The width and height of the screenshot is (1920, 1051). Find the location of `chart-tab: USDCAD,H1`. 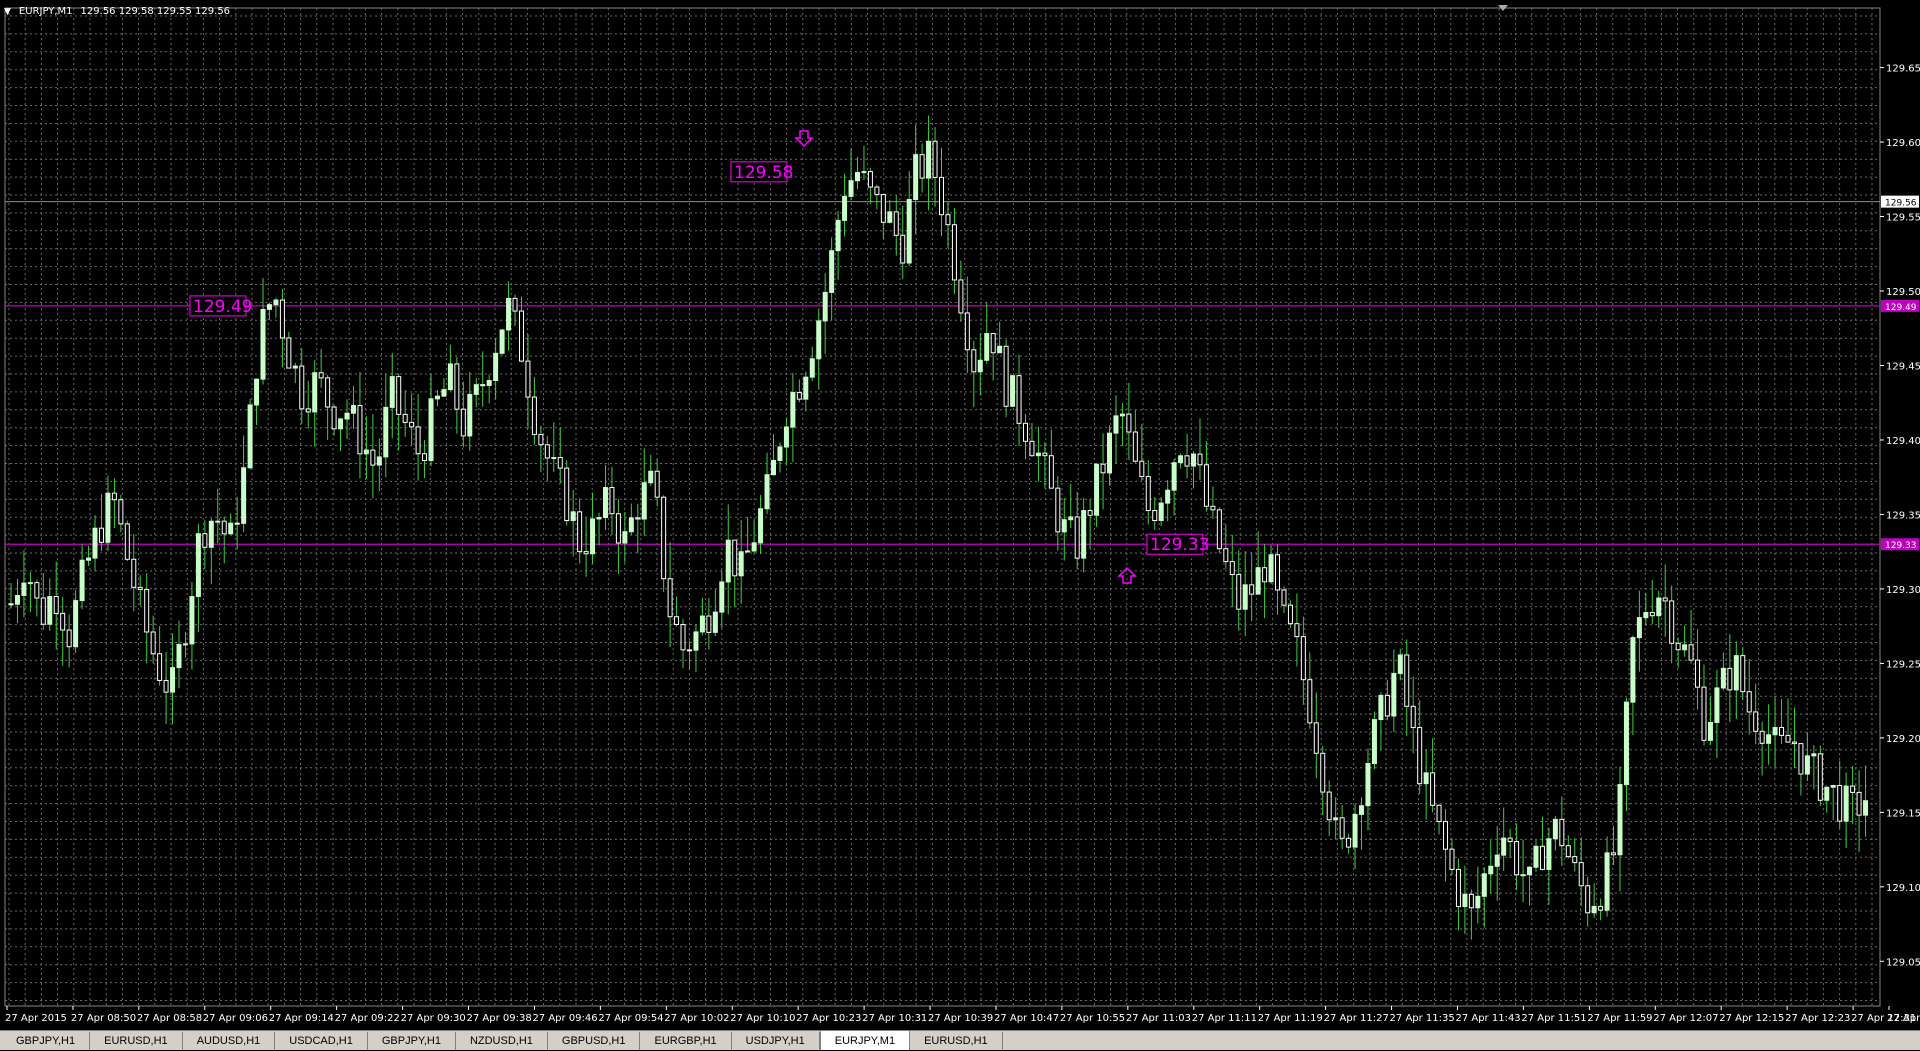

chart-tab: USDCAD,H1 is located at coordinates (321, 1041).